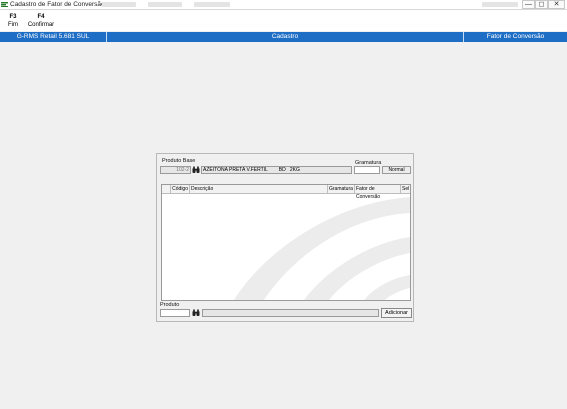 This screenshot has width=567, height=409. What do you see at coordinates (180, 189) in the screenshot?
I see `column-header-codigo: Código` at bounding box center [180, 189].